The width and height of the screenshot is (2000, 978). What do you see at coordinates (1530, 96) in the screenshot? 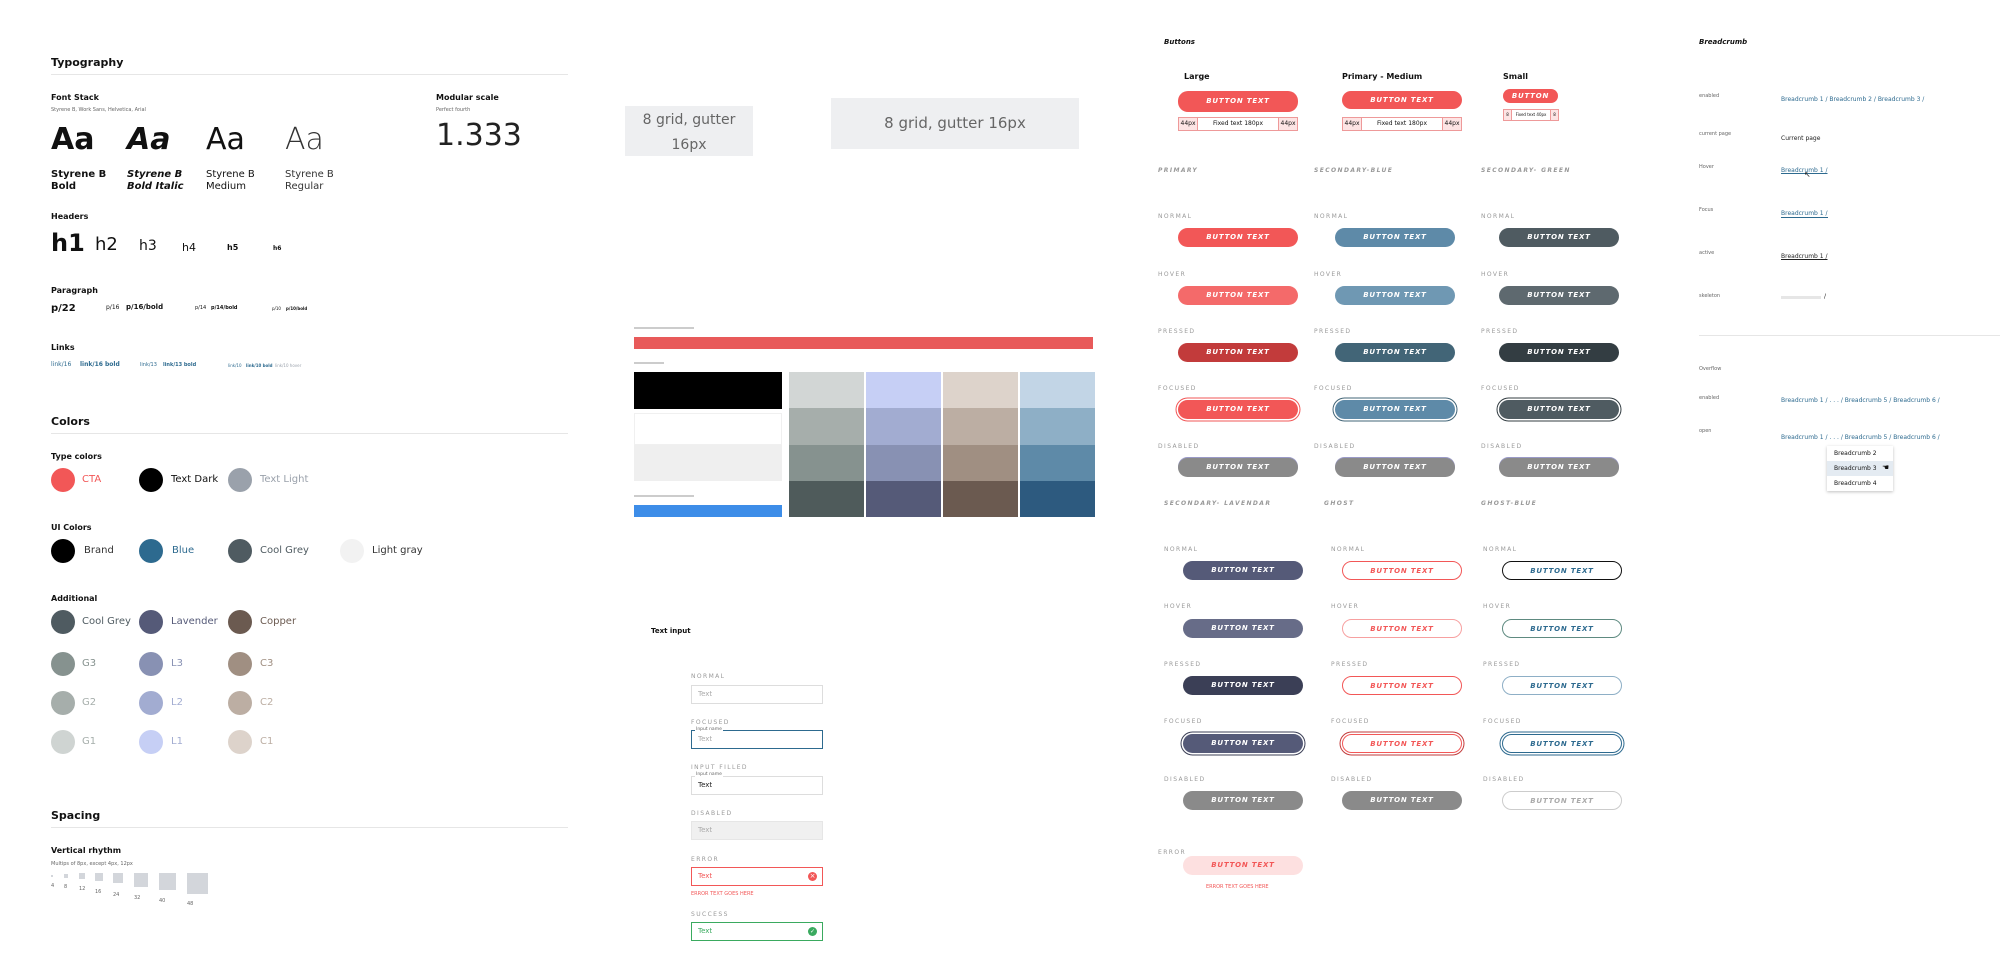
I see `small-button: BUTTON` at bounding box center [1530, 96].